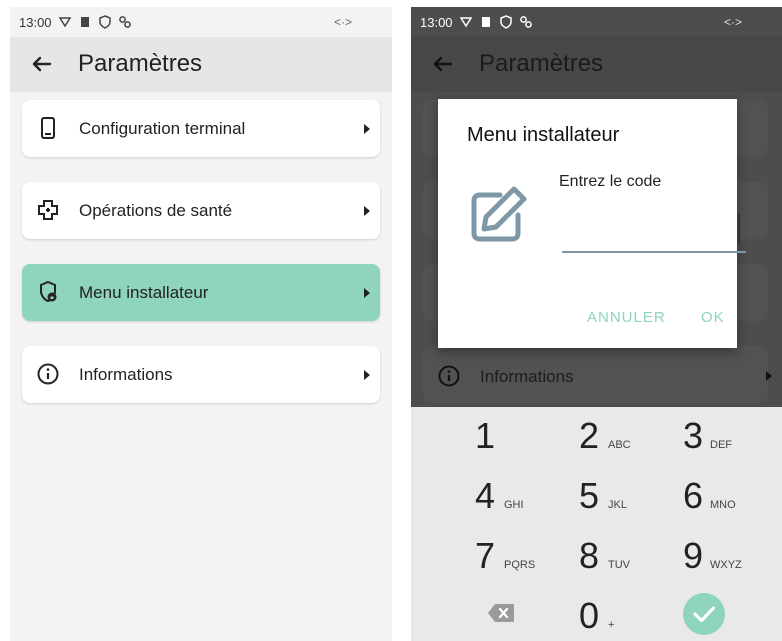 The height and width of the screenshot is (641, 782). What do you see at coordinates (634, 502) in the screenshot?
I see `key-5: 5 JKL` at bounding box center [634, 502].